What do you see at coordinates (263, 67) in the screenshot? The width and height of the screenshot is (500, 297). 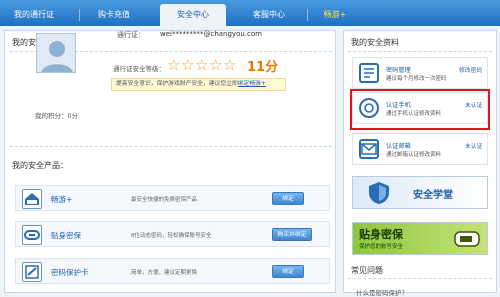 I see `security-score: 11分` at bounding box center [263, 67].